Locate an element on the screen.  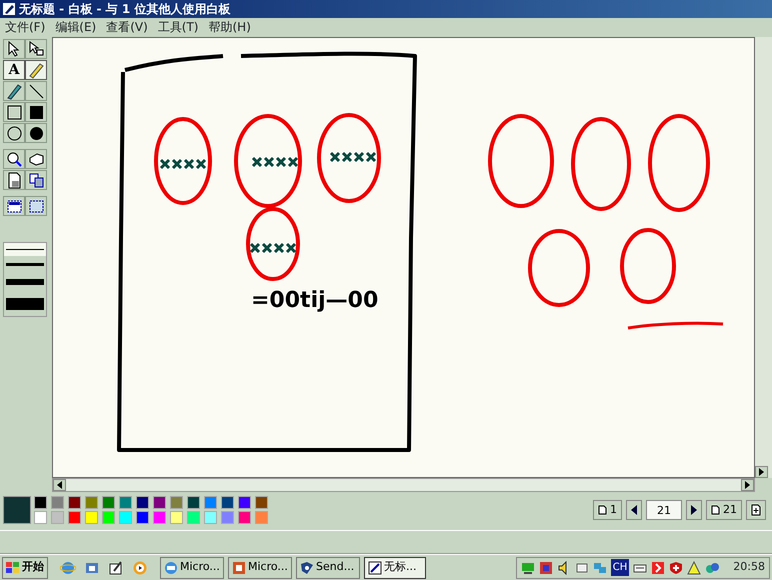
notepad-icon is located at coordinates (116, 568).